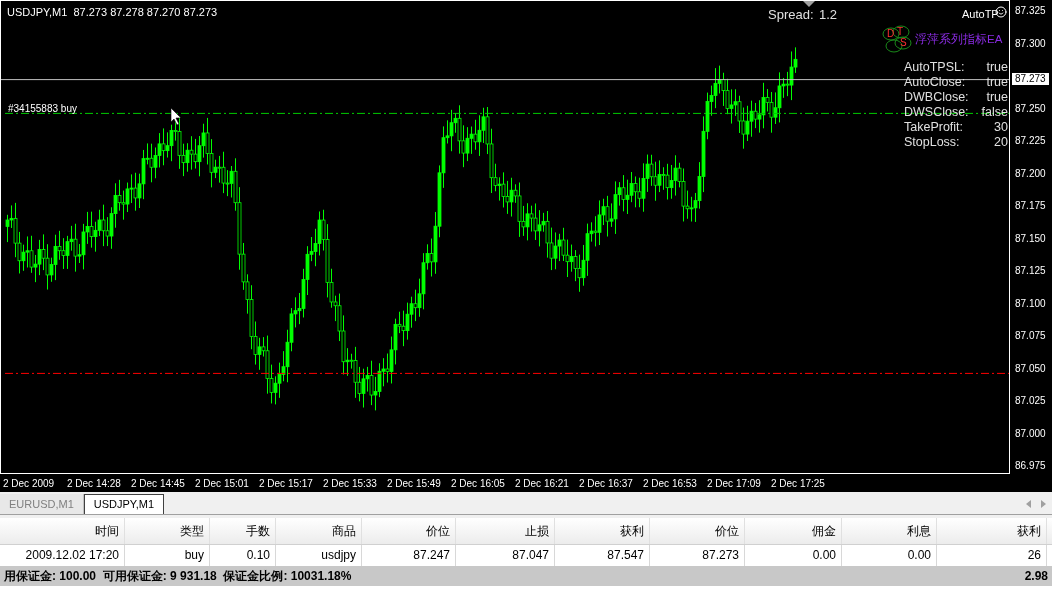 This screenshot has width=1052, height=589. Describe the element at coordinates (1030, 303) in the screenshot. I see `price-tick: 87.100` at that location.